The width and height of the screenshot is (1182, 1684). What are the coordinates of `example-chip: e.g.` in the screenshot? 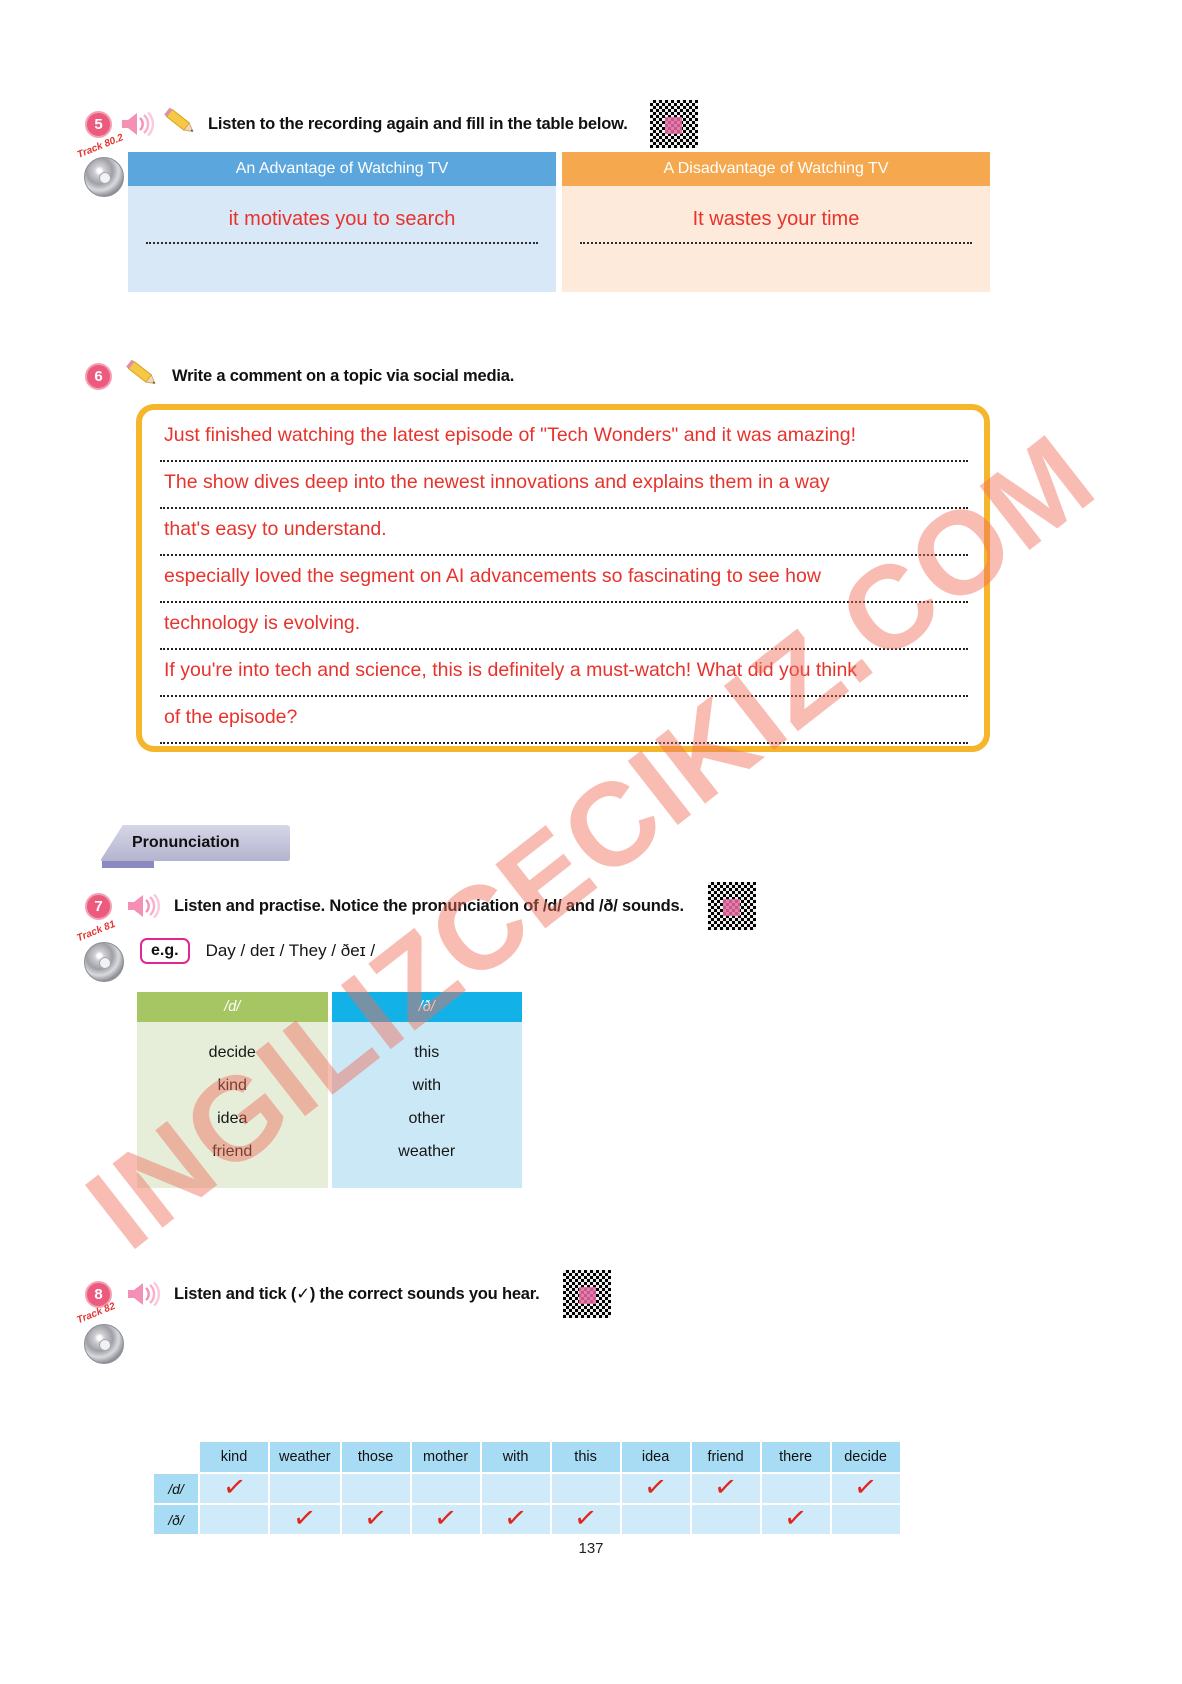 It's located at (165, 951).